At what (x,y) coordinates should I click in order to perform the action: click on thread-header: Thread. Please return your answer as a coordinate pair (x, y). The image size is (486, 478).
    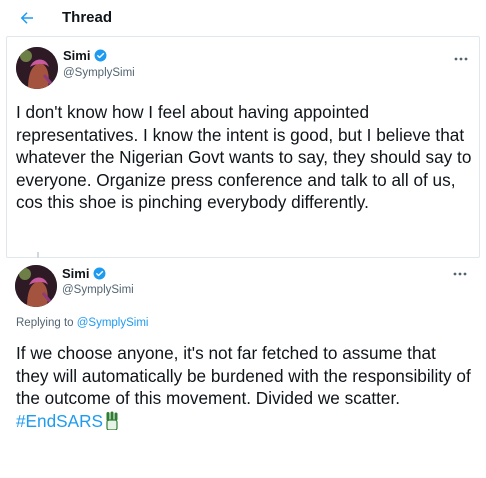
    Looking at the image, I should click on (243, 18).